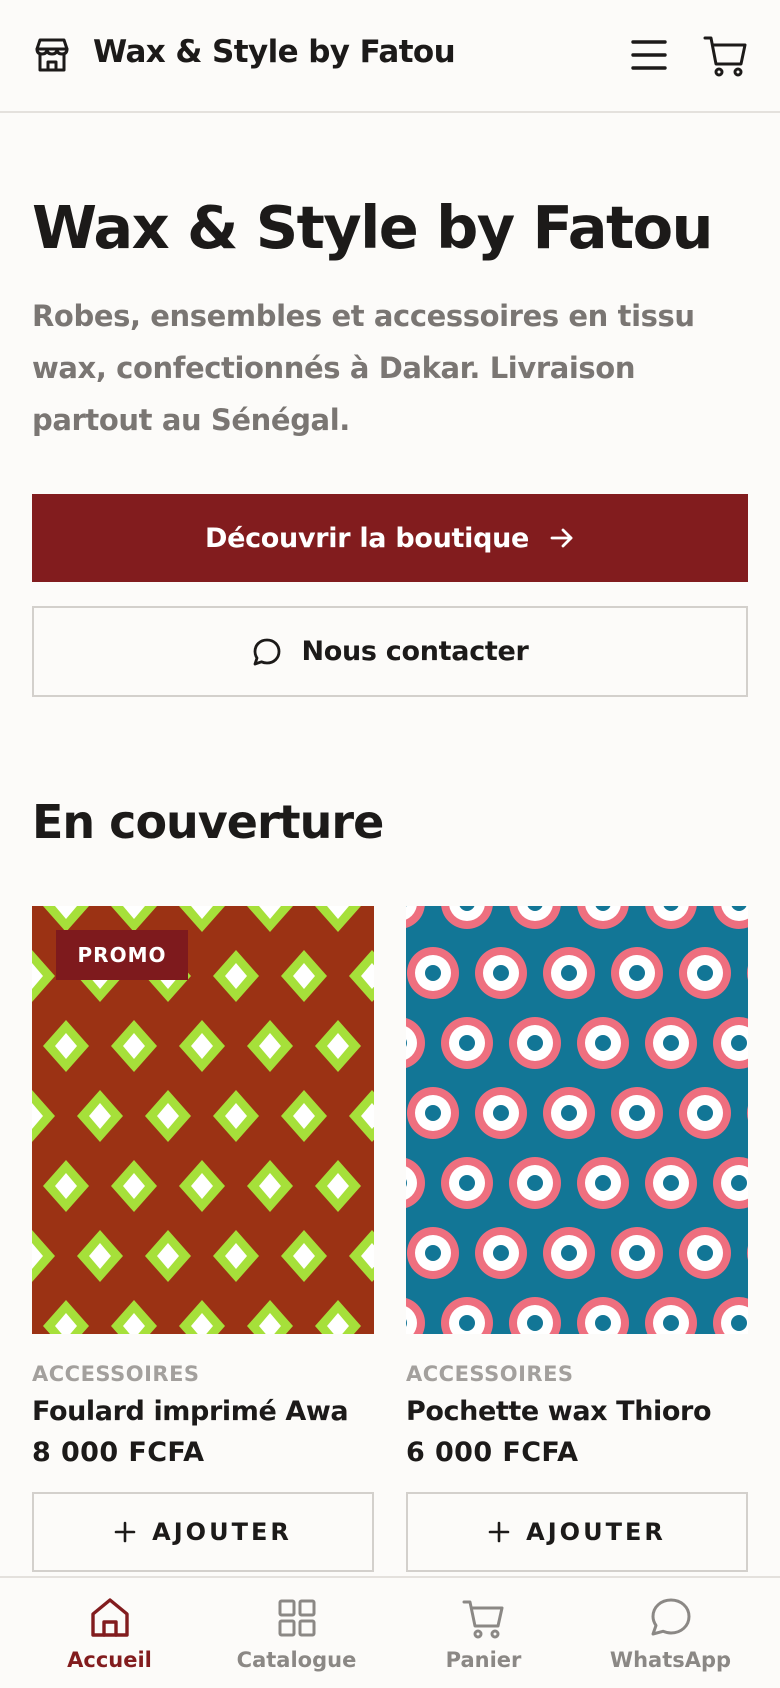 This screenshot has width=780, height=1688. What do you see at coordinates (670, 1617) in the screenshot?
I see `chat-icon` at bounding box center [670, 1617].